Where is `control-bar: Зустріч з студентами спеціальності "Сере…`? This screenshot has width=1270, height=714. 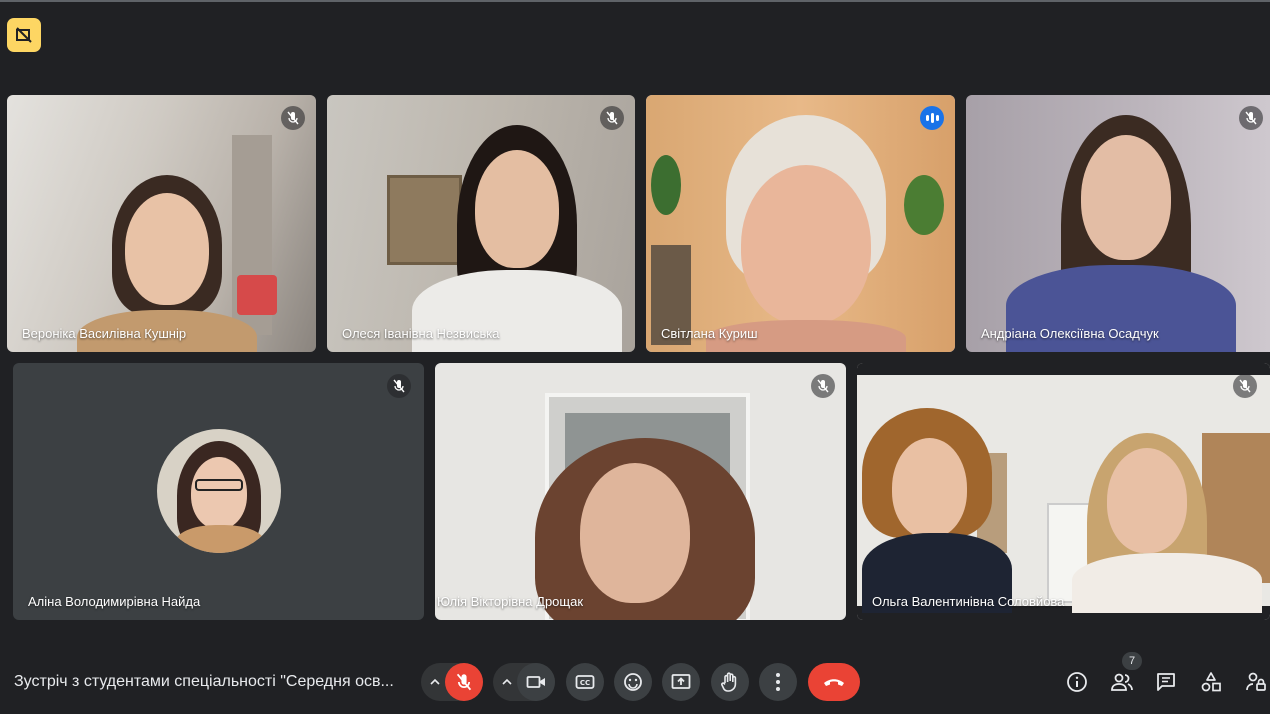 control-bar: Зустріч з студентами спеціальності "Сере… is located at coordinates (635, 682).